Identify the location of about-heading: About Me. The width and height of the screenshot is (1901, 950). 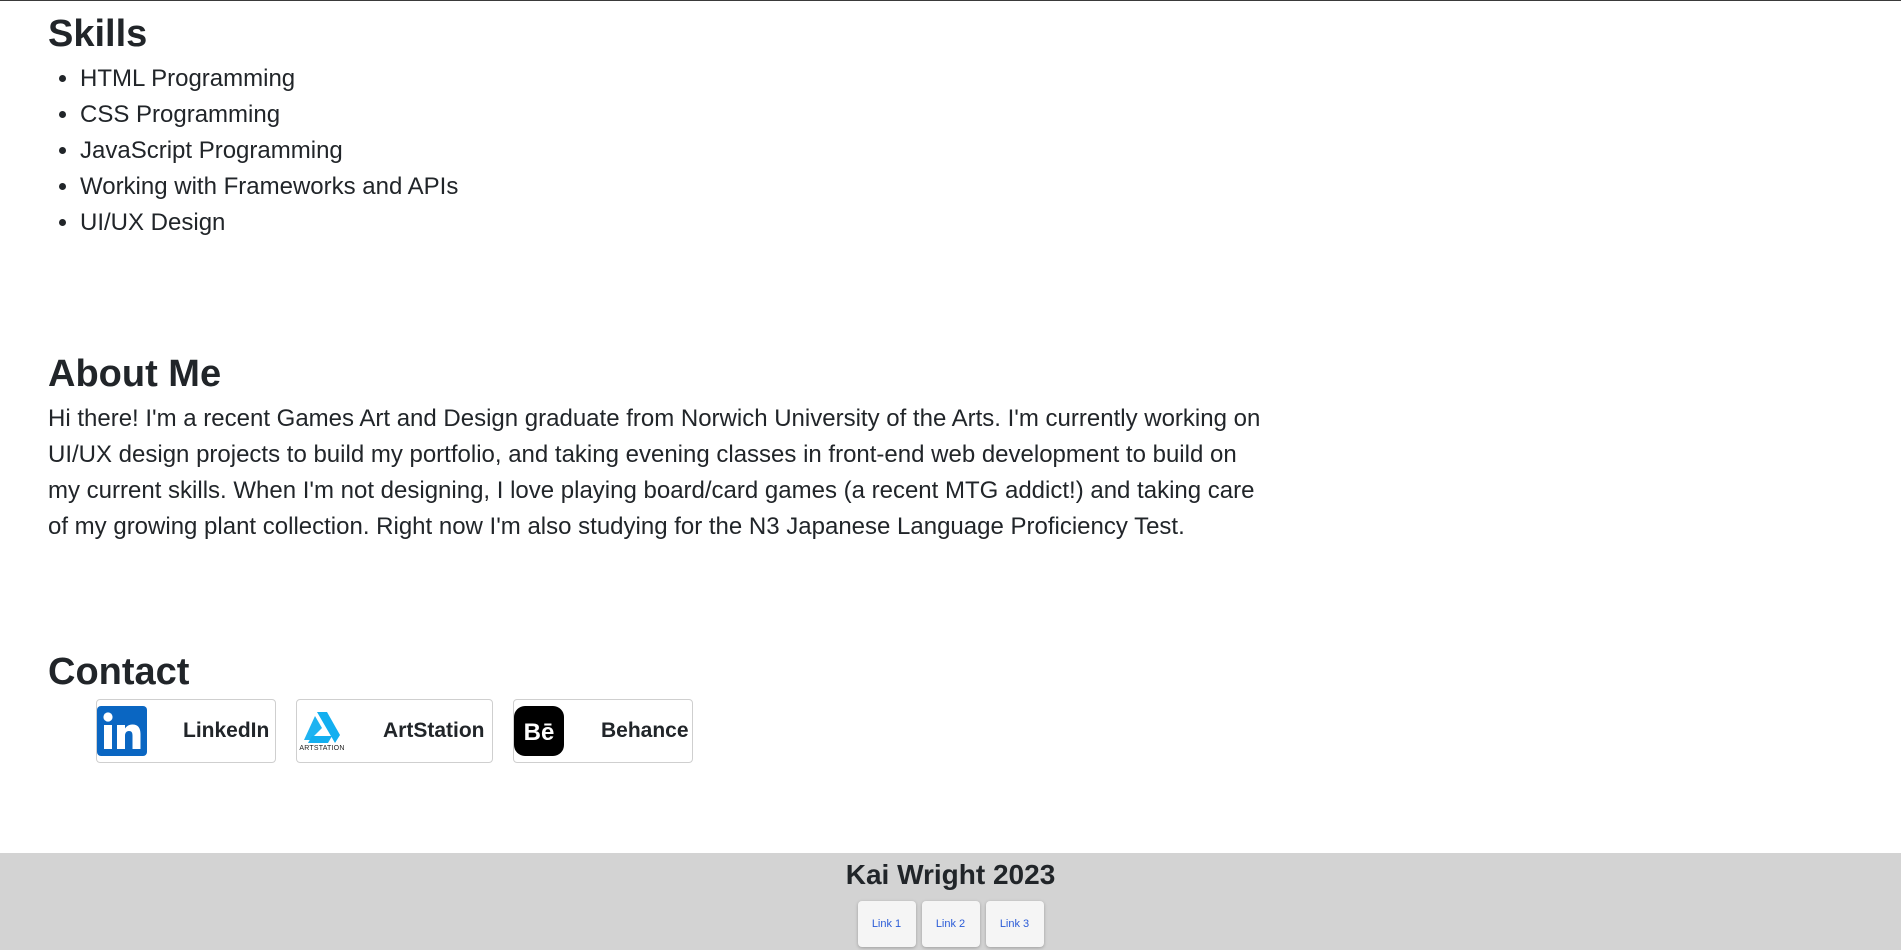
(135, 374).